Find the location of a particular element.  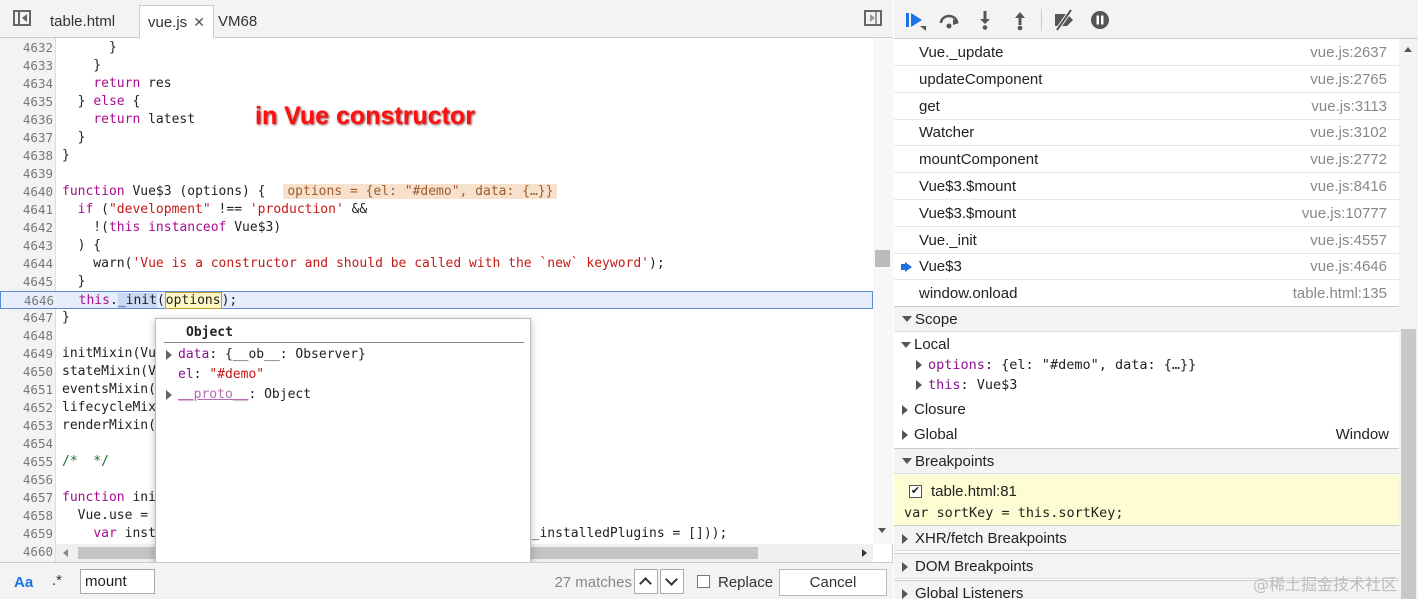

call-frame: Vue._update vue.js:2637 is located at coordinates (1146, 52).